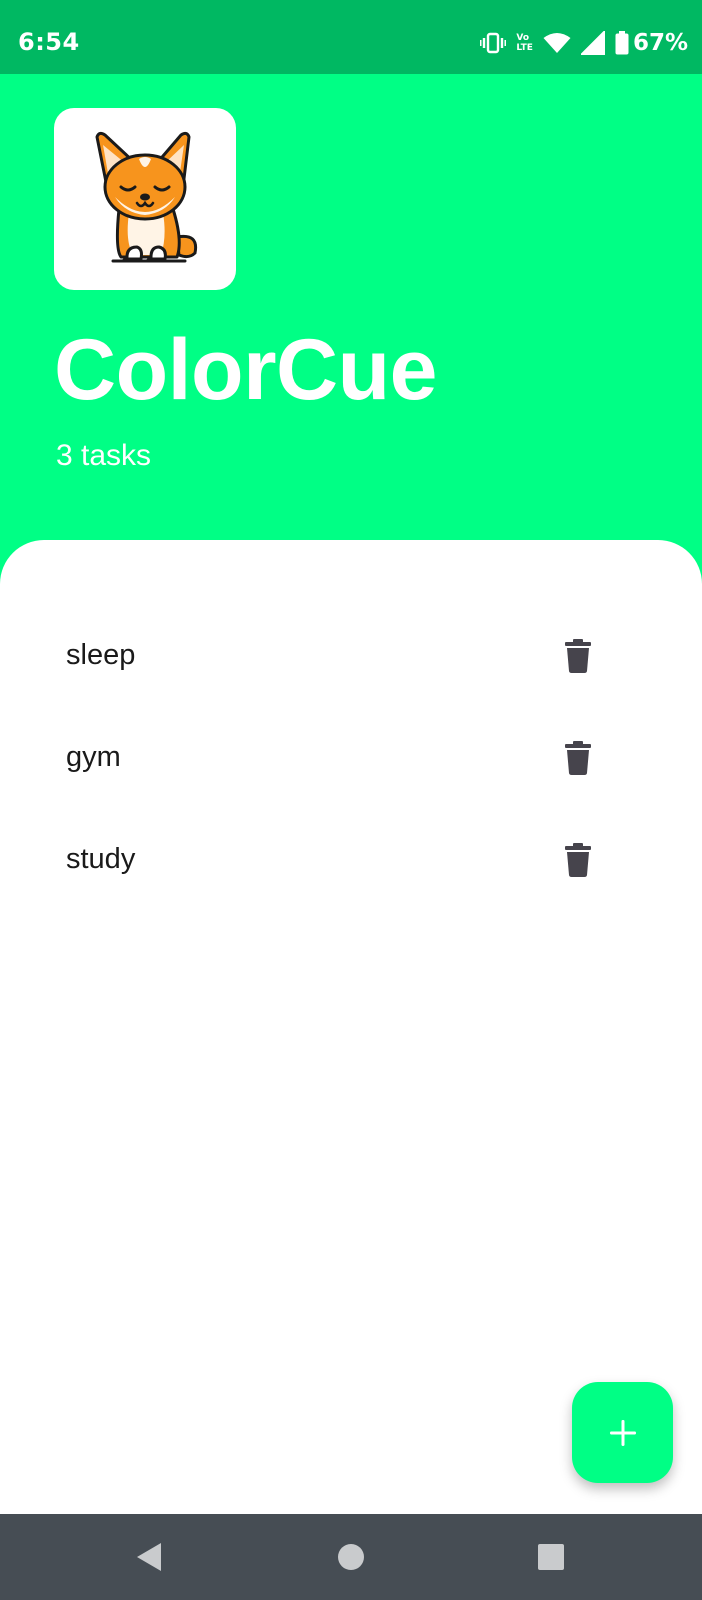 This screenshot has width=702, height=1600. What do you see at coordinates (622, 43) in the screenshot?
I see `battery-icon` at bounding box center [622, 43].